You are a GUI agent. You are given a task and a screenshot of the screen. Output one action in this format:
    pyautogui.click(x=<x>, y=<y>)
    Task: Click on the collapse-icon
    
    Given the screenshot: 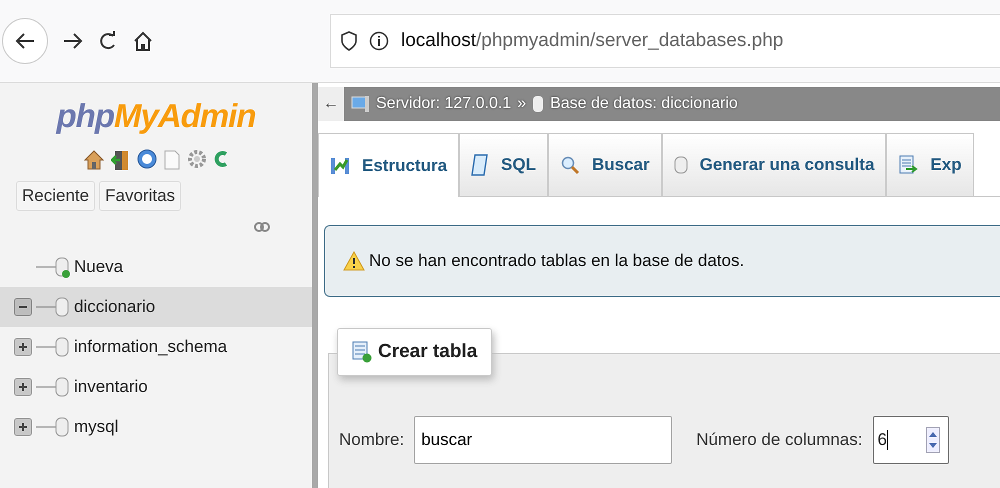 What is the action you would take?
    pyautogui.click(x=23, y=307)
    